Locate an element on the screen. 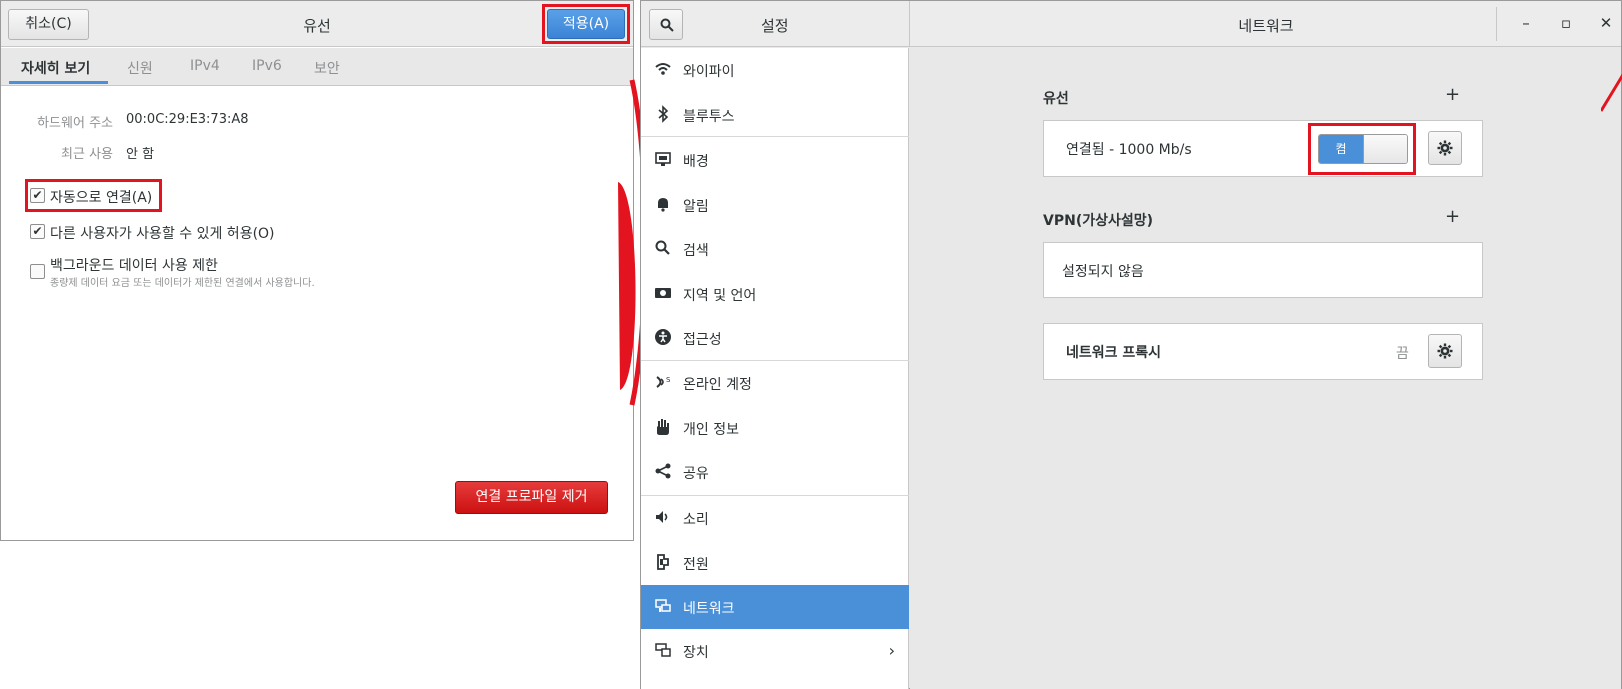 This screenshot has height=689, width=1622. sidebar-item-label: 전원 is located at coordinates (696, 565).